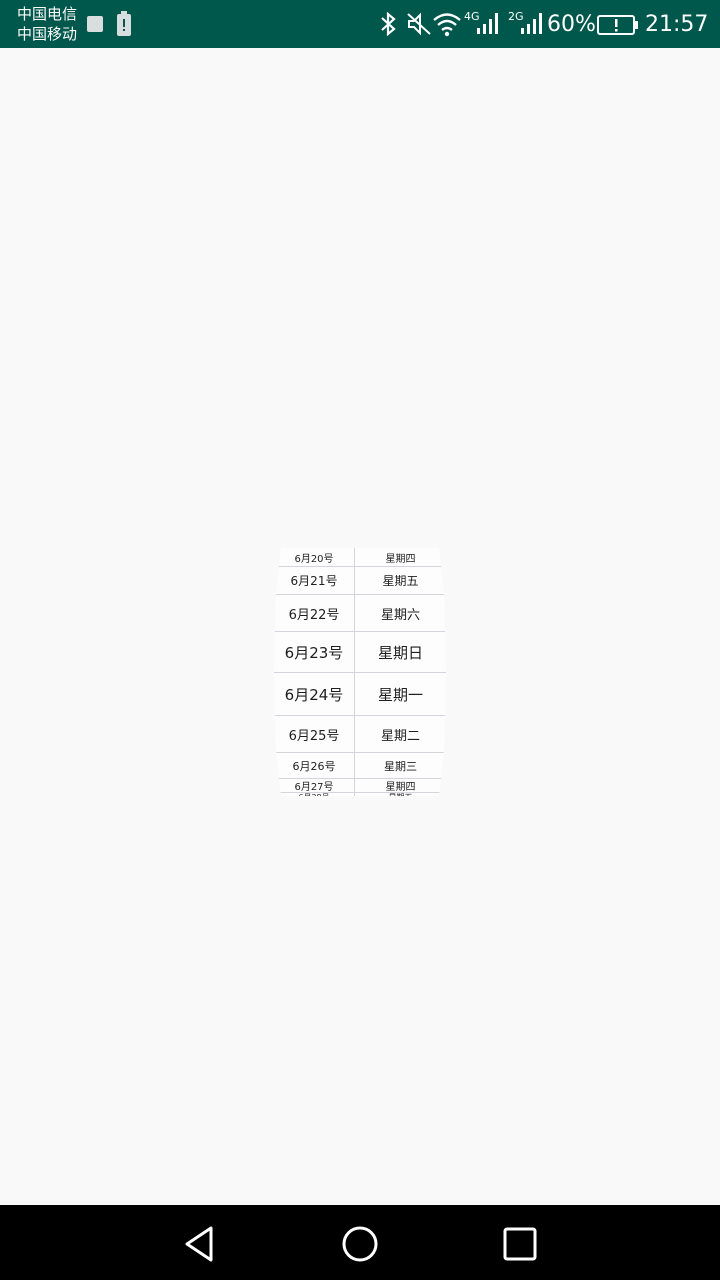 Image resolution: width=720 pixels, height=1280 pixels. Describe the element at coordinates (95, 24) in the screenshot. I see `notification-square-icon` at that location.